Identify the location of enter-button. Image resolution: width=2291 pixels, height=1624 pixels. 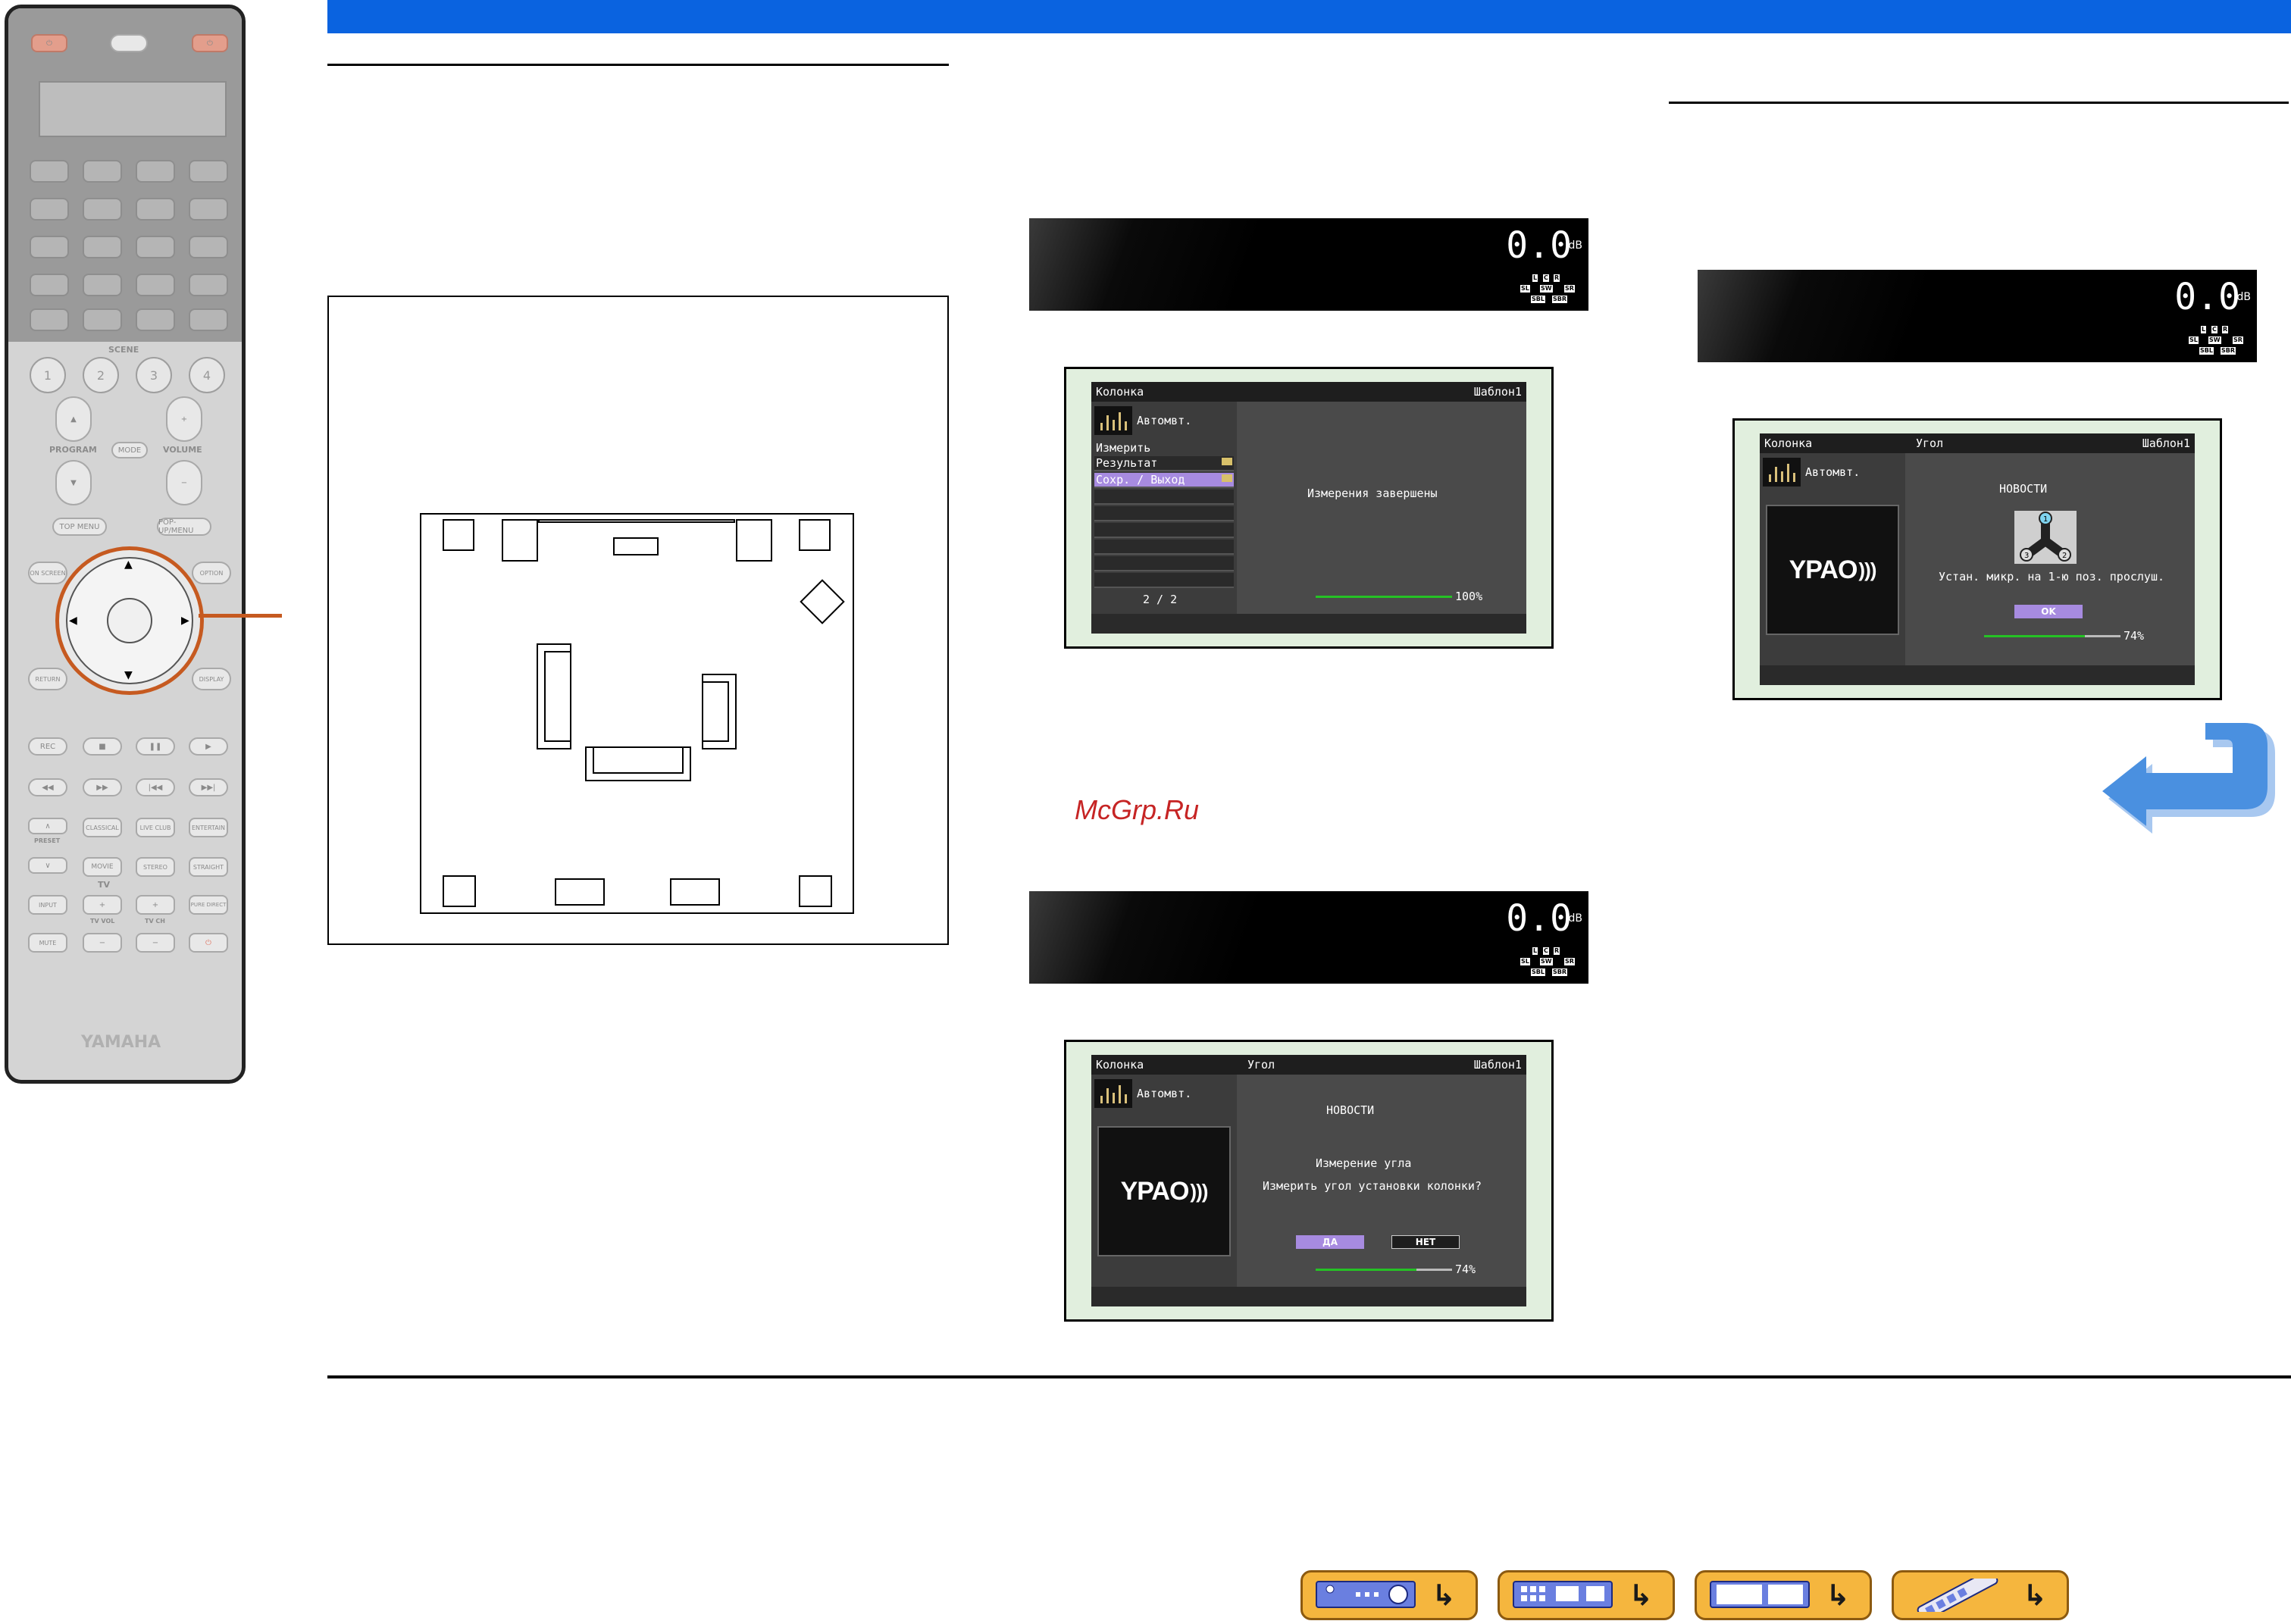
(129, 620).